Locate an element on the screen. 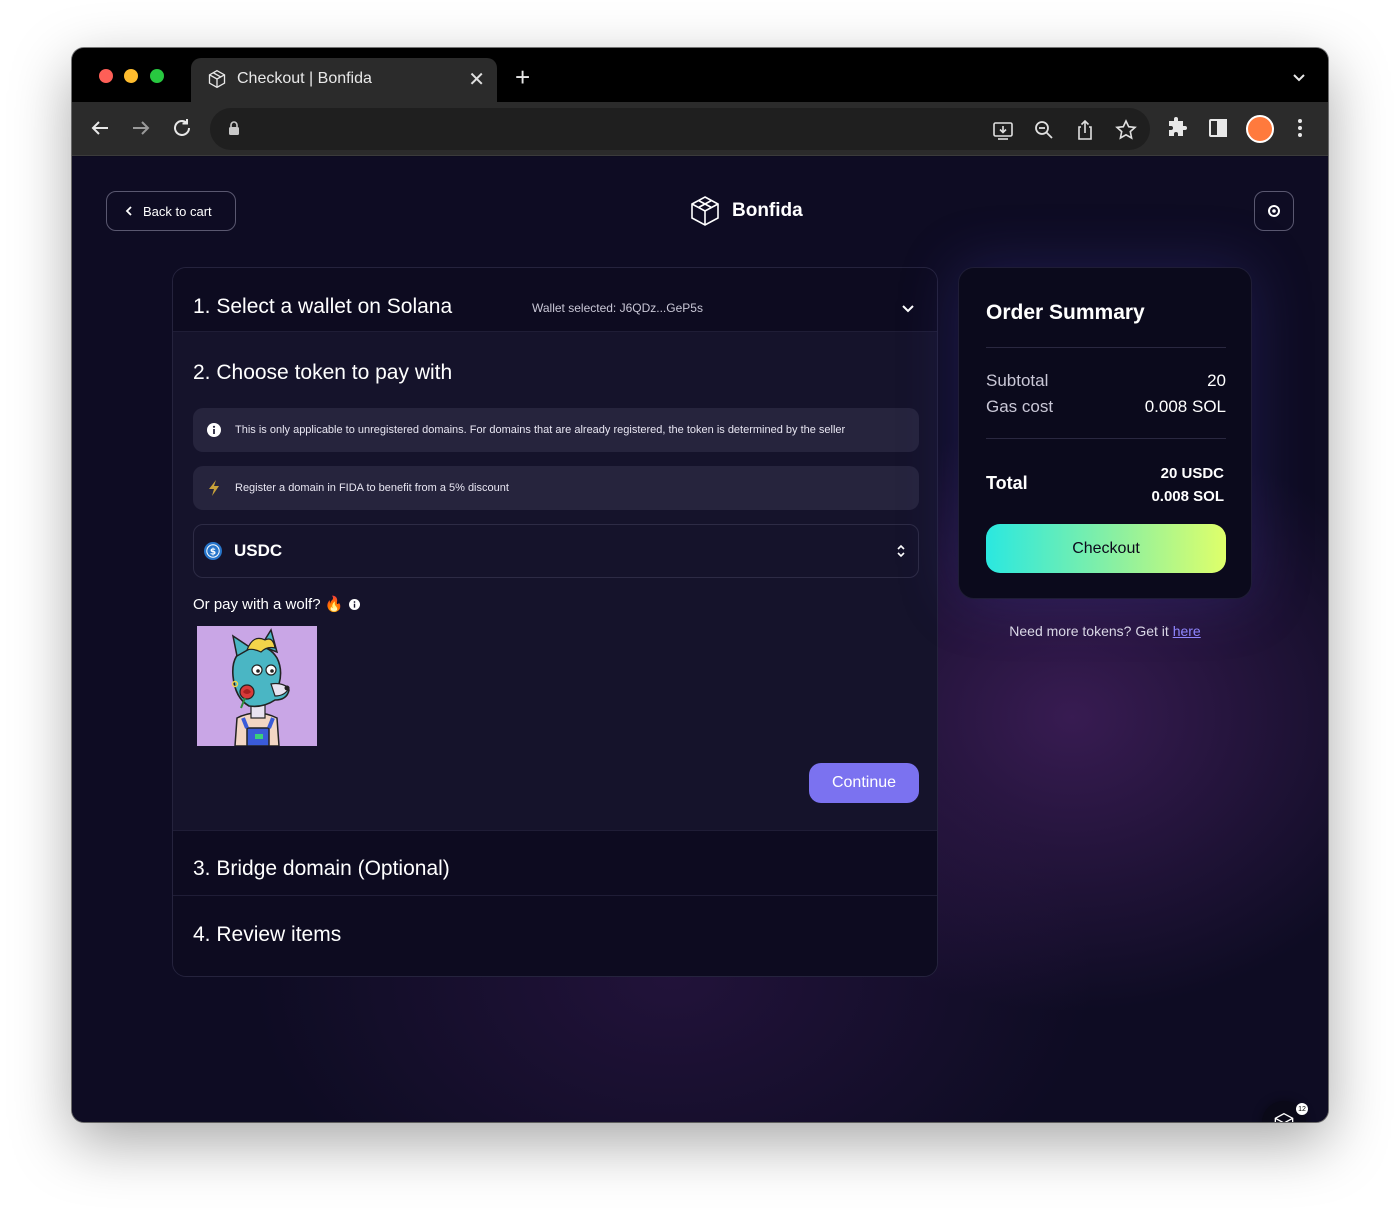 This screenshot has height=1217, width=1400. brand-logo: Bonfida is located at coordinates (746, 211).